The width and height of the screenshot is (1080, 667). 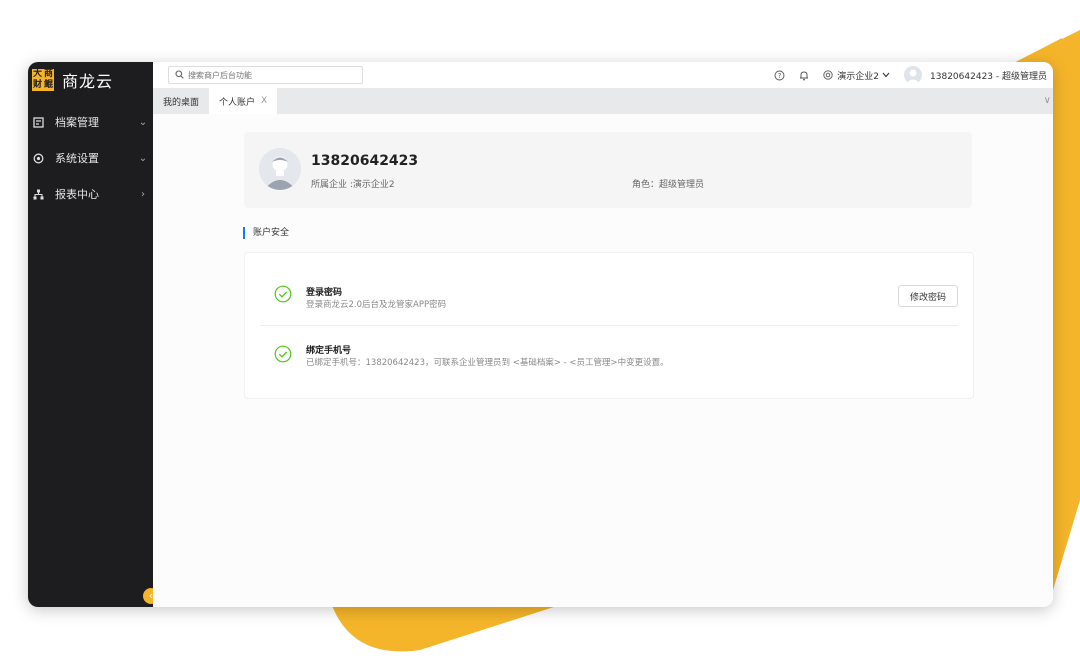 What do you see at coordinates (324, 293) in the screenshot?
I see `security-item-title: 登录密码` at bounding box center [324, 293].